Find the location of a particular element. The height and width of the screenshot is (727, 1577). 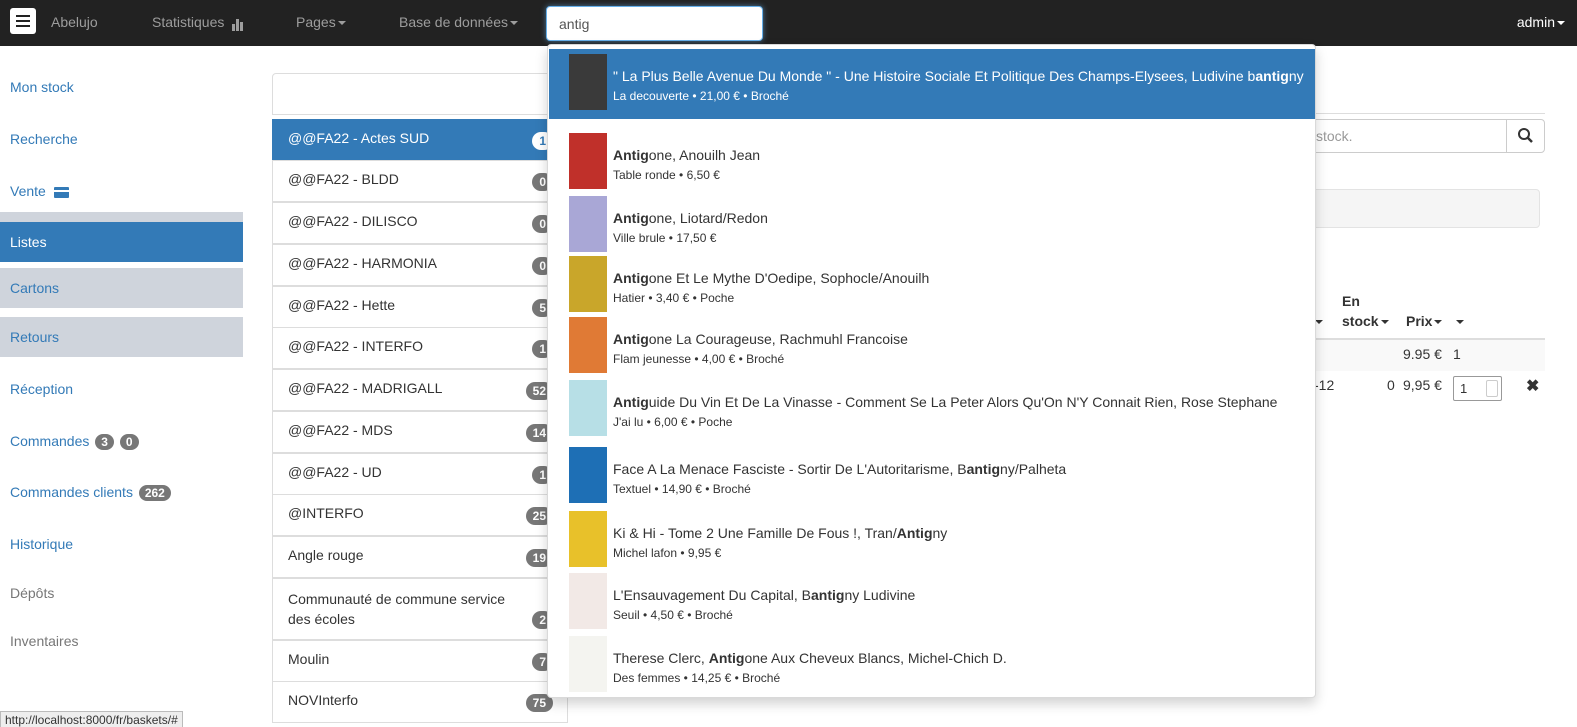

sidebar-item-commandes: Commandes 3 0 is located at coordinates (121, 441).